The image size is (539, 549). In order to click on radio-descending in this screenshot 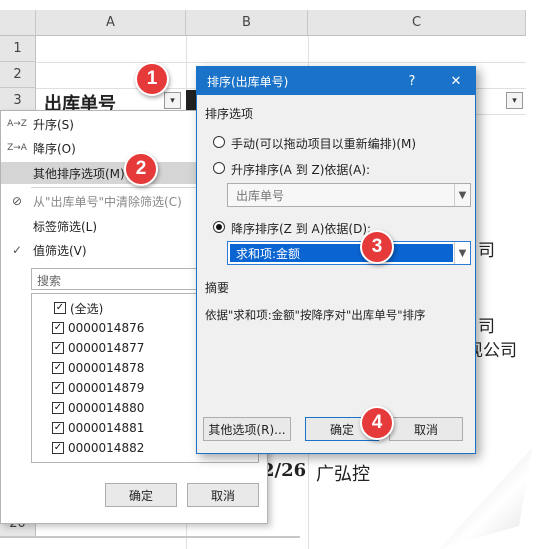, I will do `click(219, 227)`.